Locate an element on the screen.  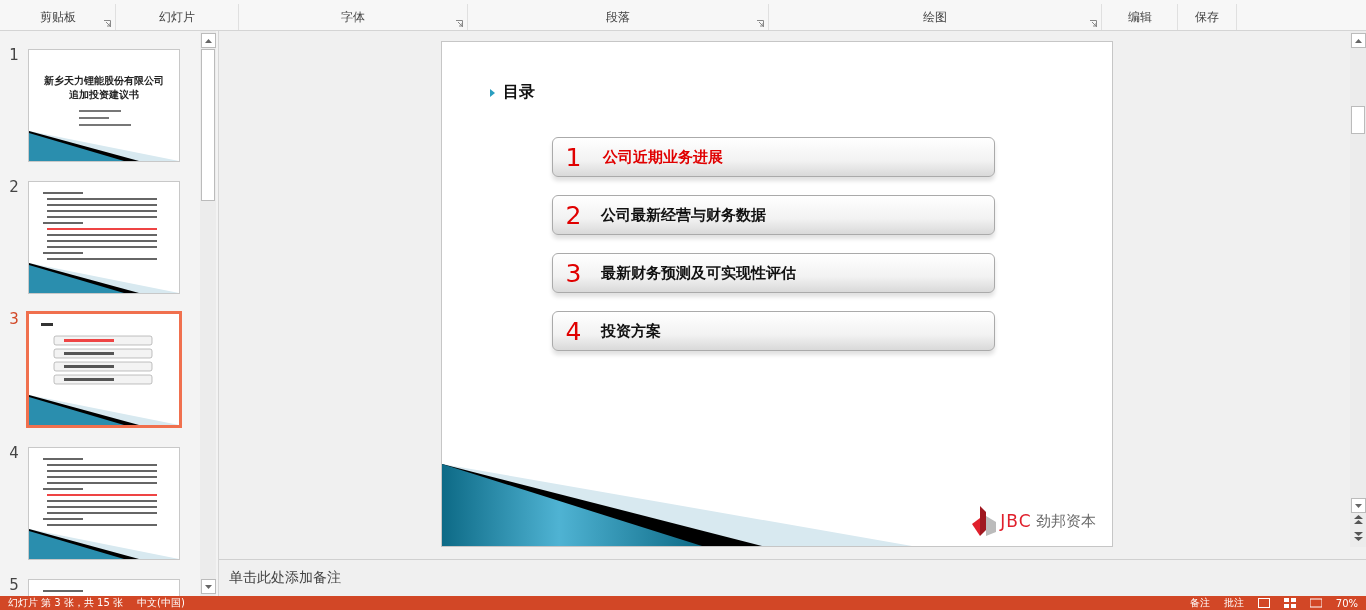
next-slide-icon is located at coordinates (1358, 536).